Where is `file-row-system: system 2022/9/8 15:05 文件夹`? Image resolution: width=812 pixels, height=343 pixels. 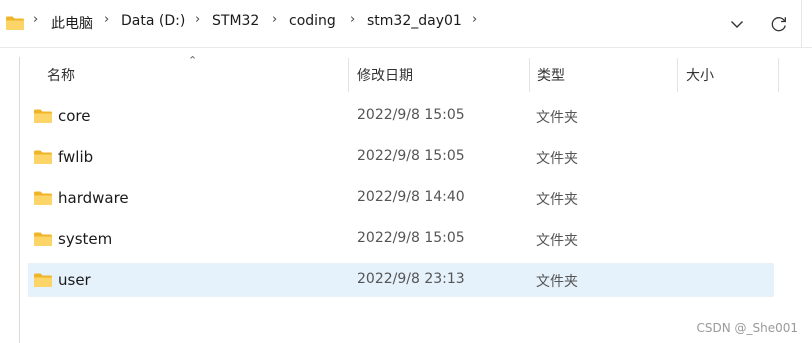
file-row-system: system 2022/9/8 15:05 文件夹 is located at coordinates (401, 239).